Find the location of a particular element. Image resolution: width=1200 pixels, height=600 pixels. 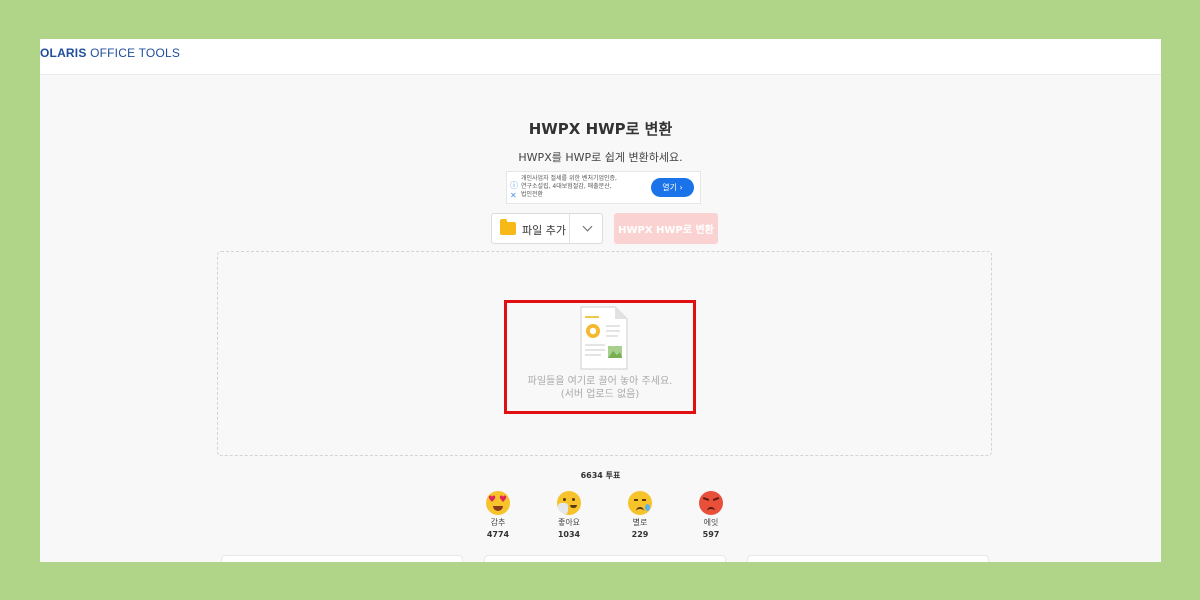

add-file-button: 파일 추가 is located at coordinates (547, 228).